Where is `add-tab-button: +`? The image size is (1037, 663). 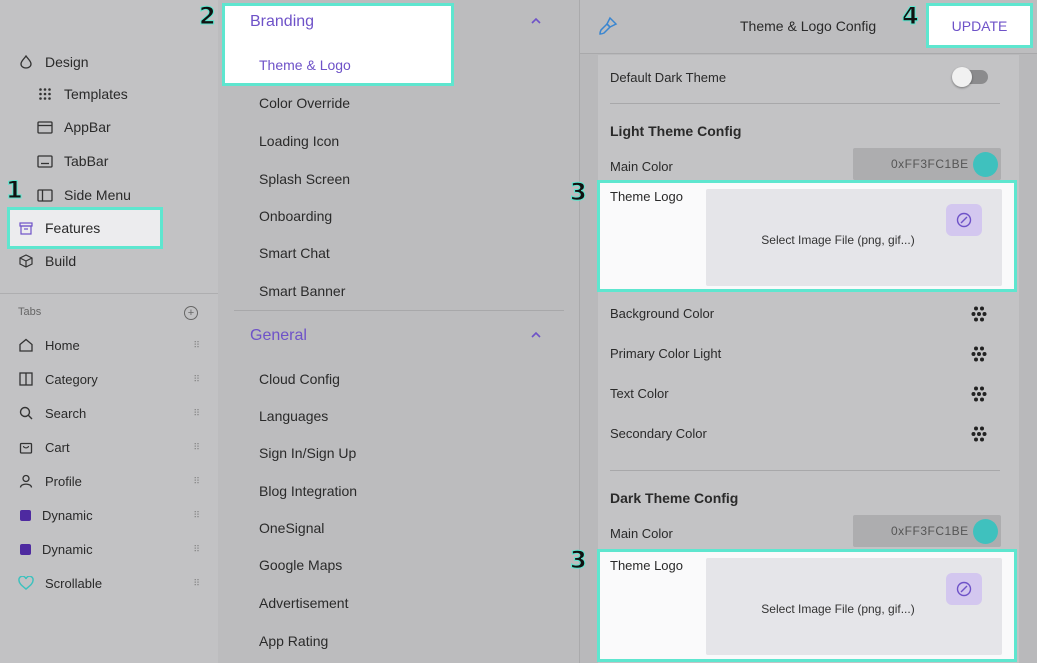 add-tab-button: + is located at coordinates (191, 313).